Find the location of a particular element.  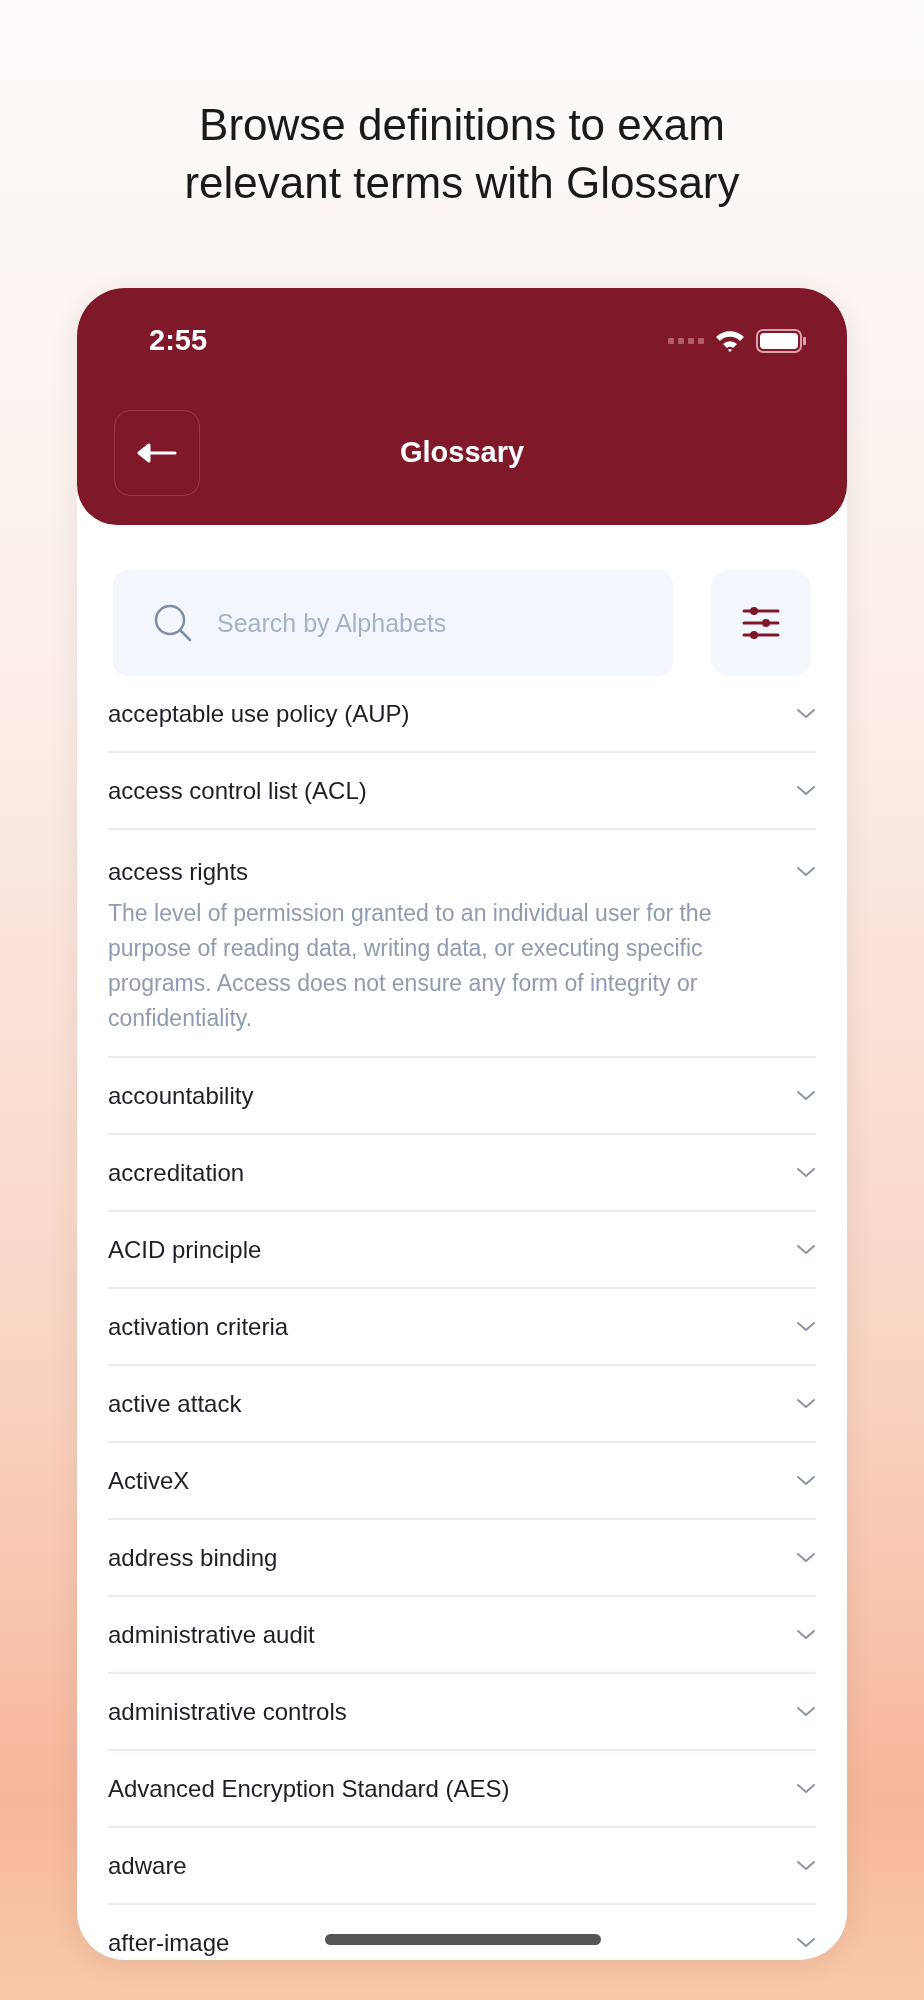

term-row: active attack is located at coordinates (462, 1404).